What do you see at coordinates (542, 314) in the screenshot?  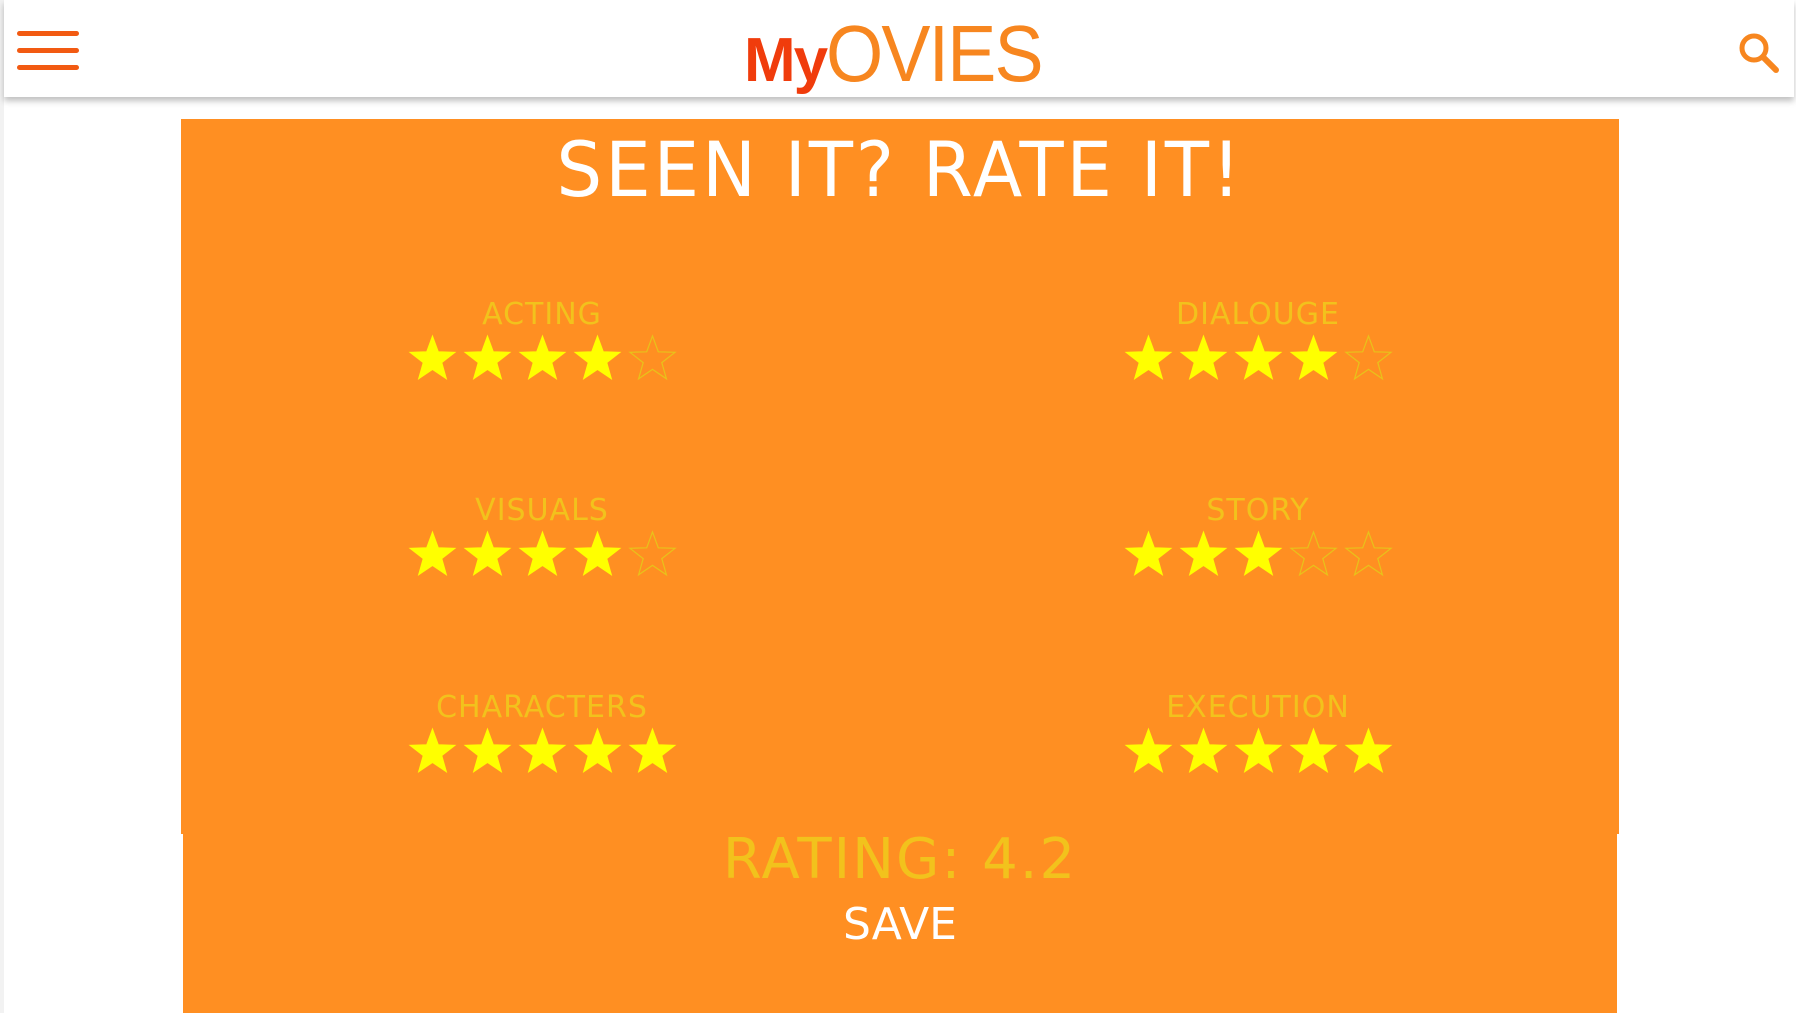 I see `category-label: ACTING` at bounding box center [542, 314].